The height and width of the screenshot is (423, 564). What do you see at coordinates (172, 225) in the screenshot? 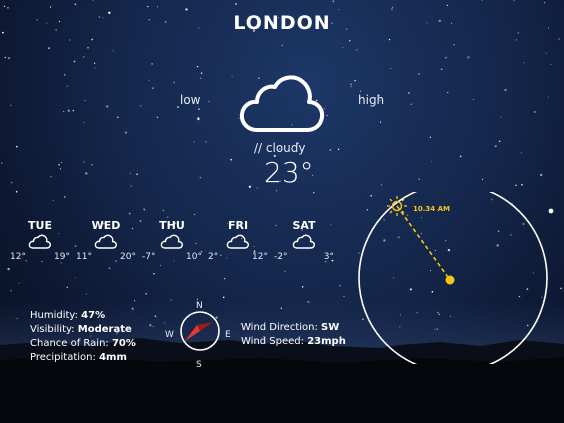
I see `day-name: THU` at bounding box center [172, 225].